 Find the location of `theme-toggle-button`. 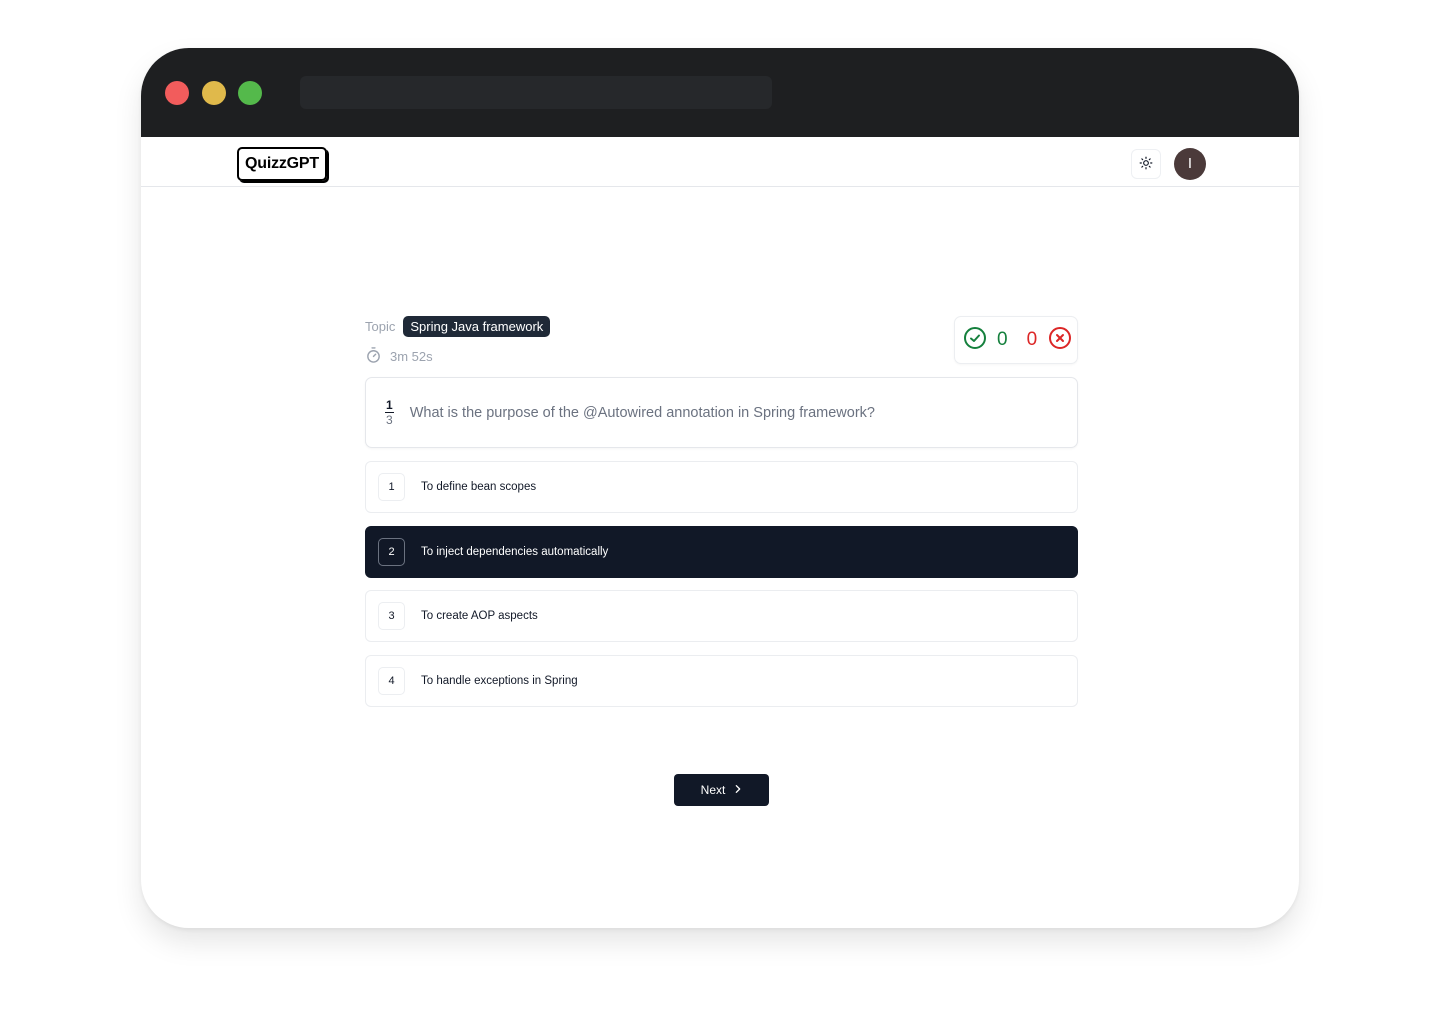

theme-toggle-button is located at coordinates (1146, 164).